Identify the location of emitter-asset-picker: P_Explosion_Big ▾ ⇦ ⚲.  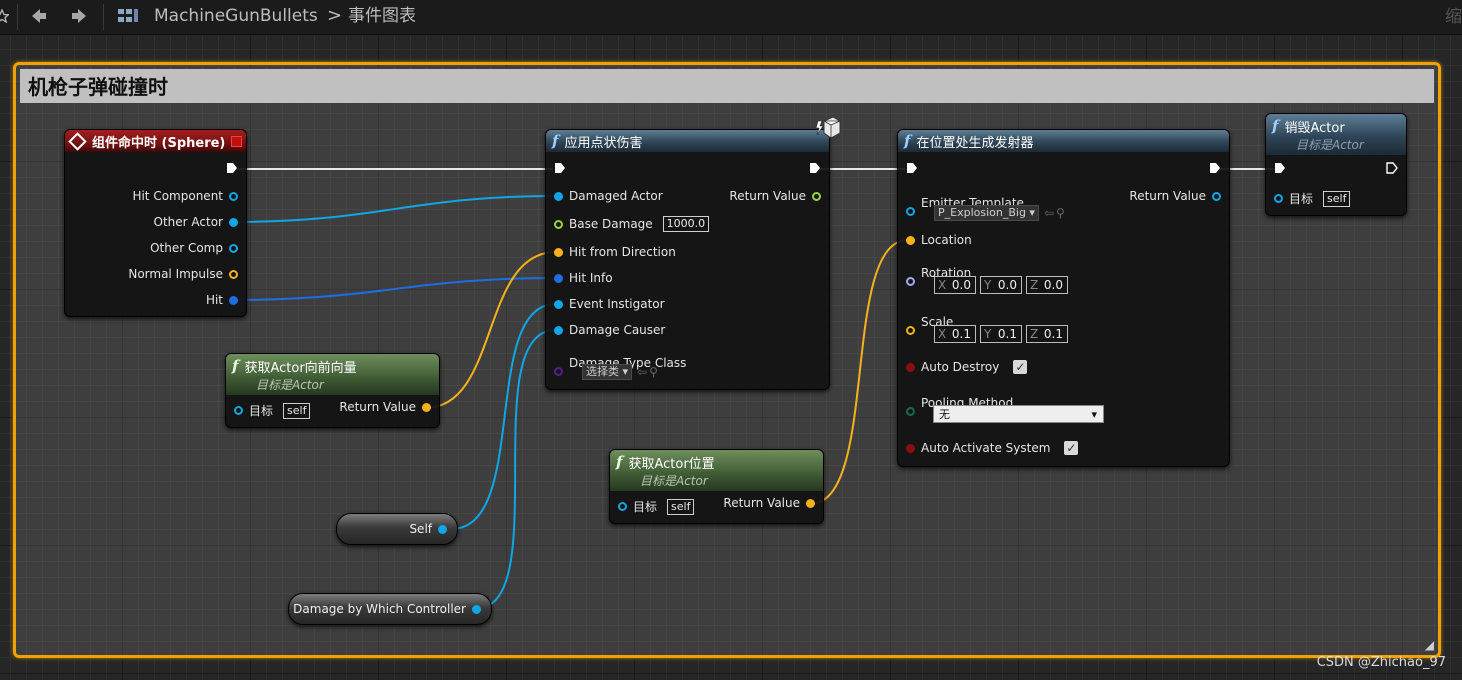
(999, 213).